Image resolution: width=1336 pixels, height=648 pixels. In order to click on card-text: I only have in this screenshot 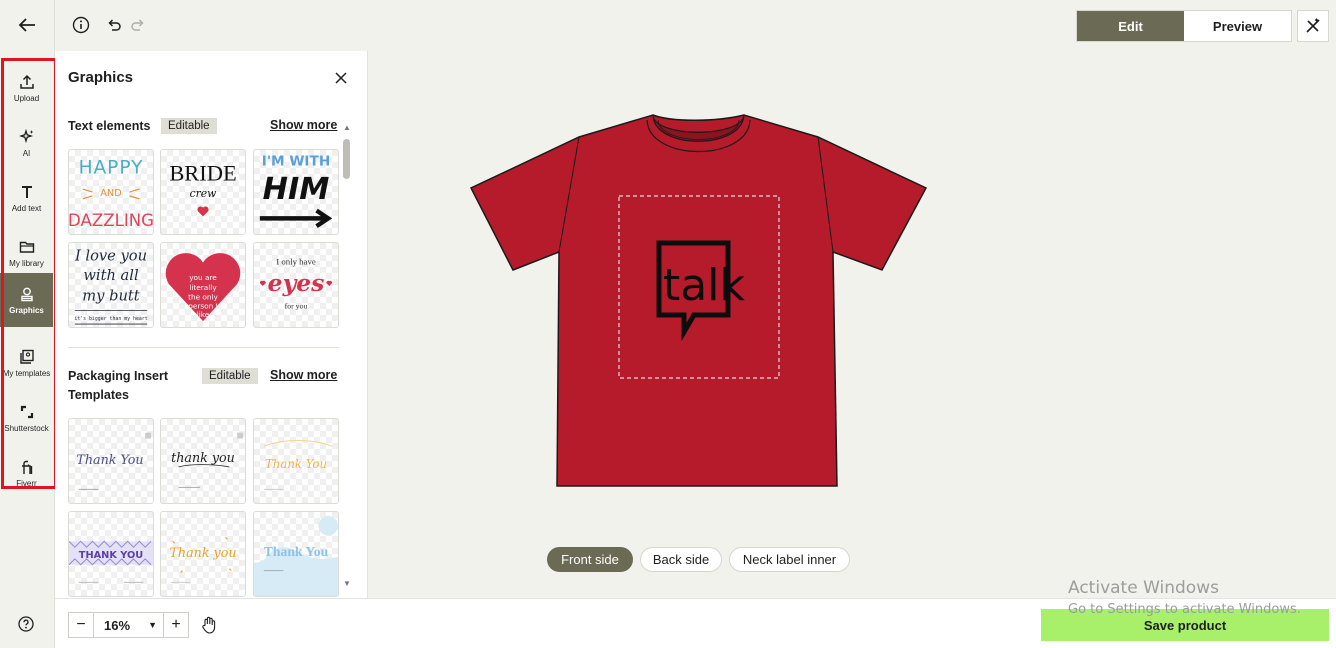, I will do `click(296, 261)`.